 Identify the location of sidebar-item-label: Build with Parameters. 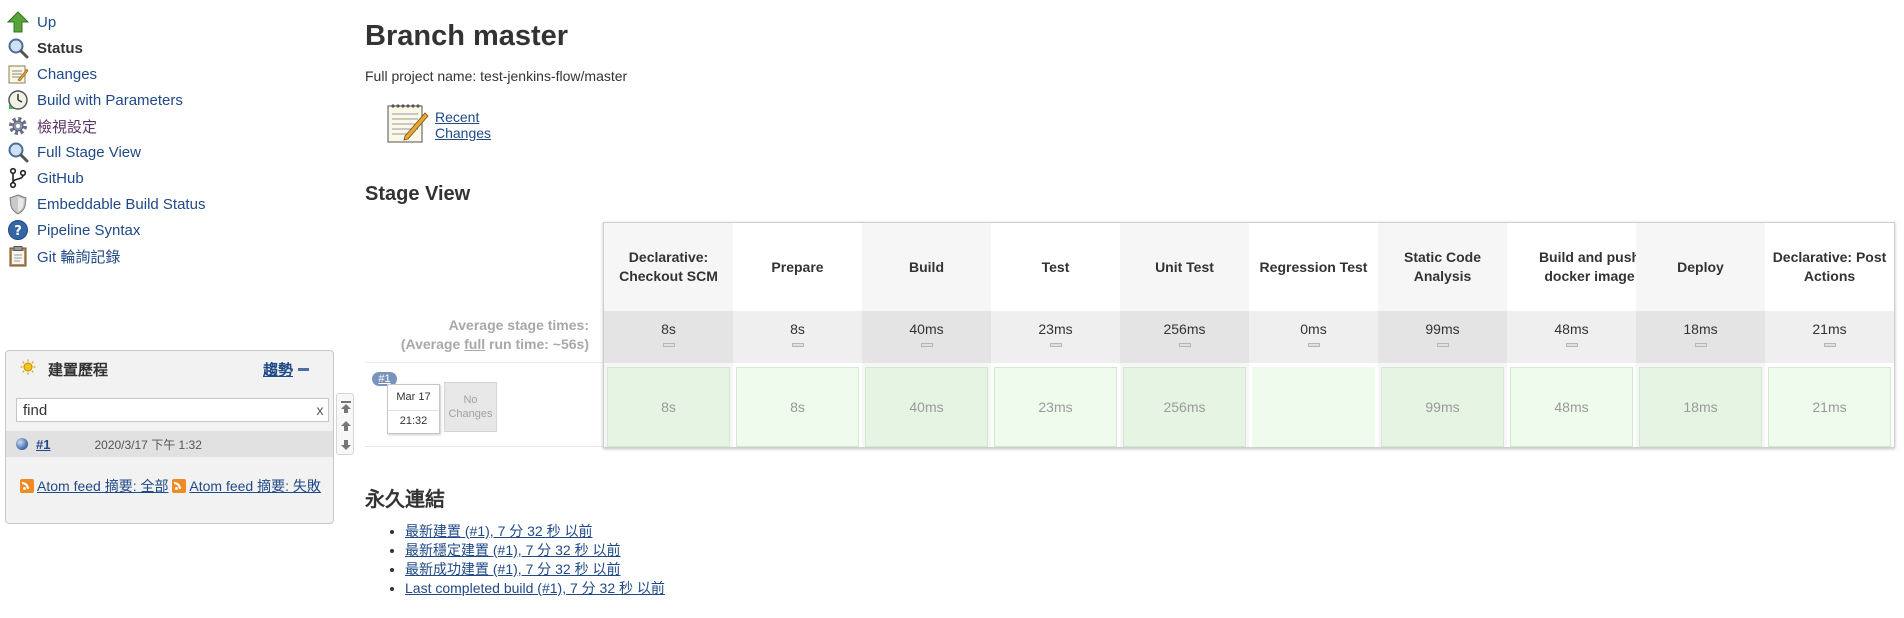
(110, 100).